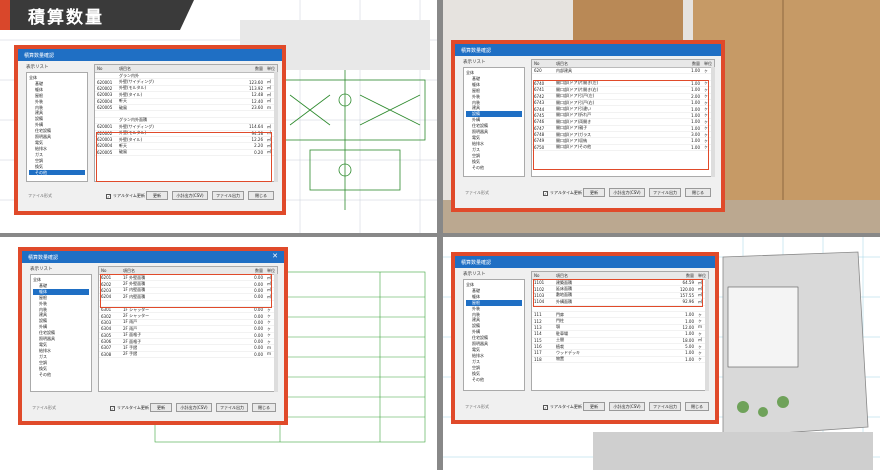 The height and width of the screenshot is (470, 880). What do you see at coordinates (271, 68) in the screenshot?
I see `col-unit: 単位` at bounding box center [271, 68].